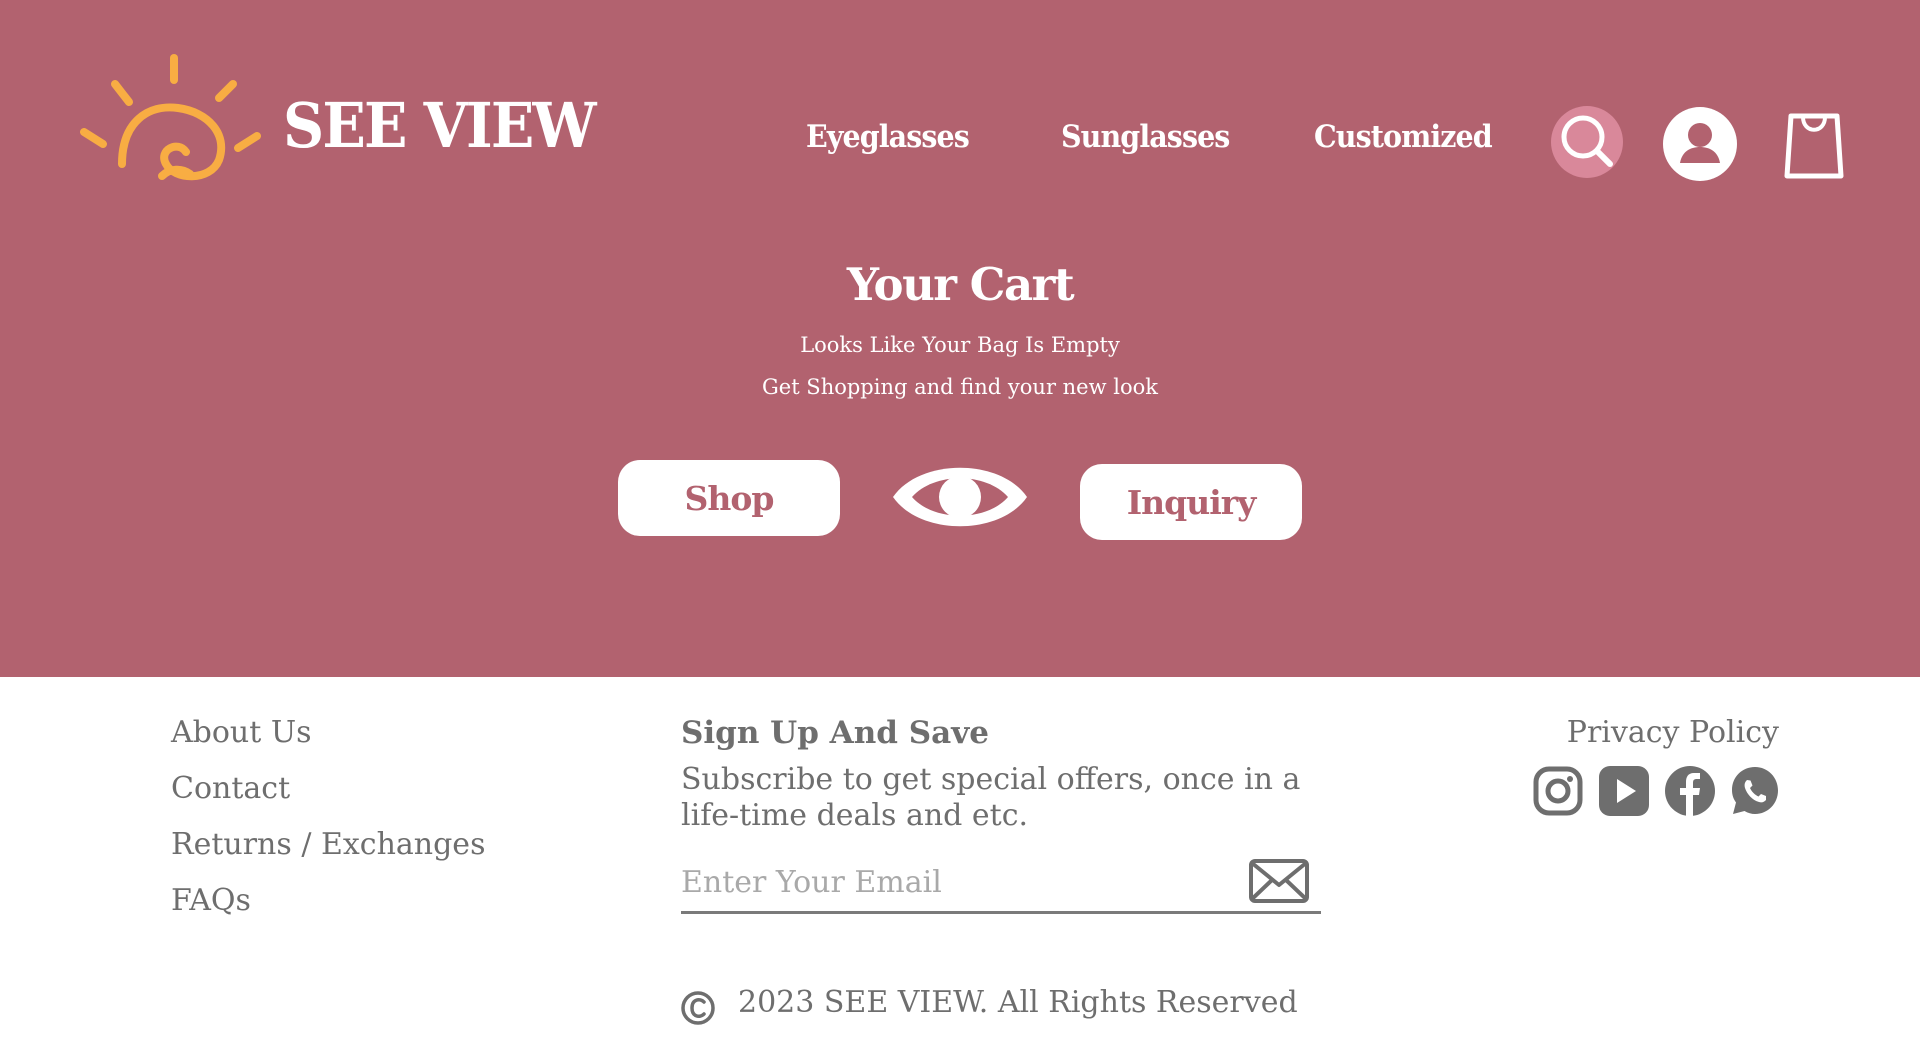  I want to click on shopping-bag-button, so click(1814, 145).